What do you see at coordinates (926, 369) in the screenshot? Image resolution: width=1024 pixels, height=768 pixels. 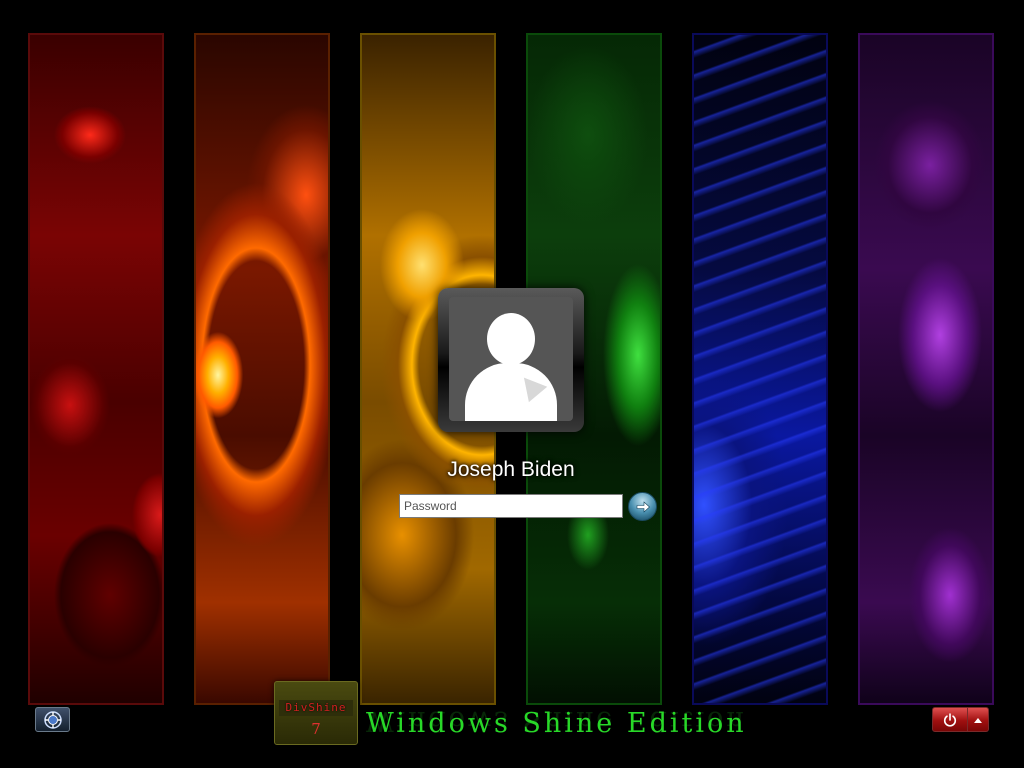 I see `wallpaper-panel-purple` at bounding box center [926, 369].